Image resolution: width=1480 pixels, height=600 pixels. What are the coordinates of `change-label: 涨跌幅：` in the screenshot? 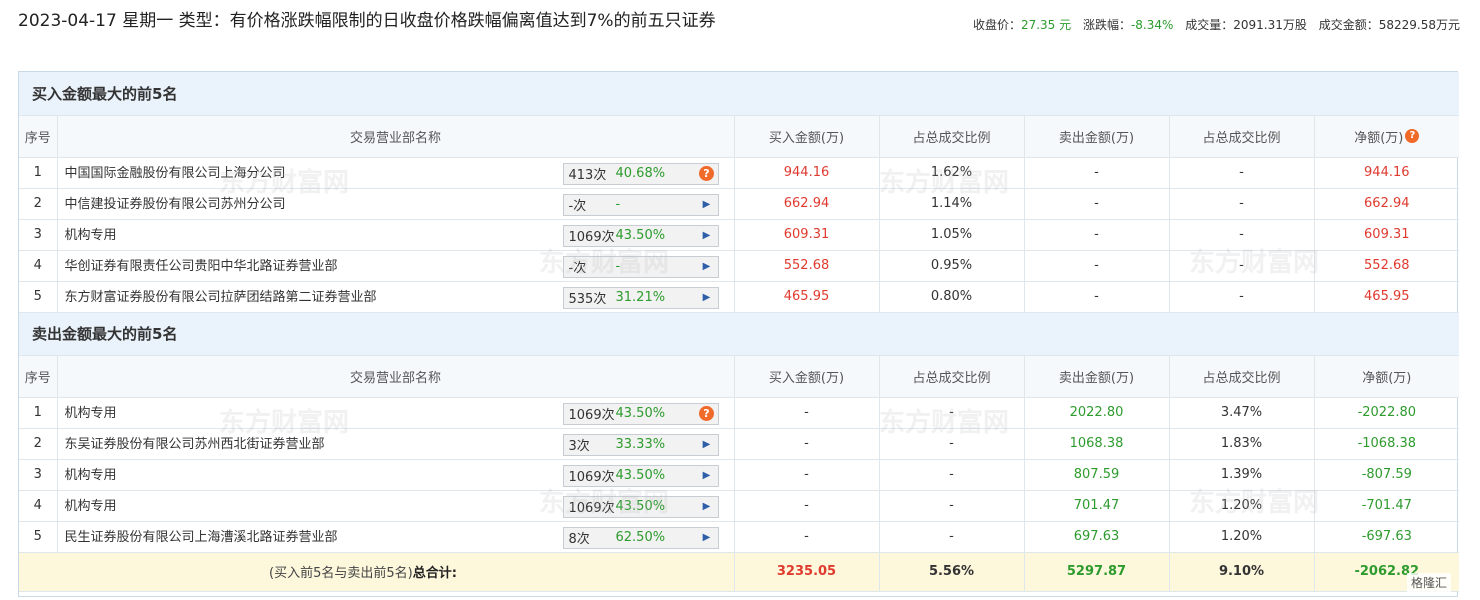 It's located at (1106, 25).